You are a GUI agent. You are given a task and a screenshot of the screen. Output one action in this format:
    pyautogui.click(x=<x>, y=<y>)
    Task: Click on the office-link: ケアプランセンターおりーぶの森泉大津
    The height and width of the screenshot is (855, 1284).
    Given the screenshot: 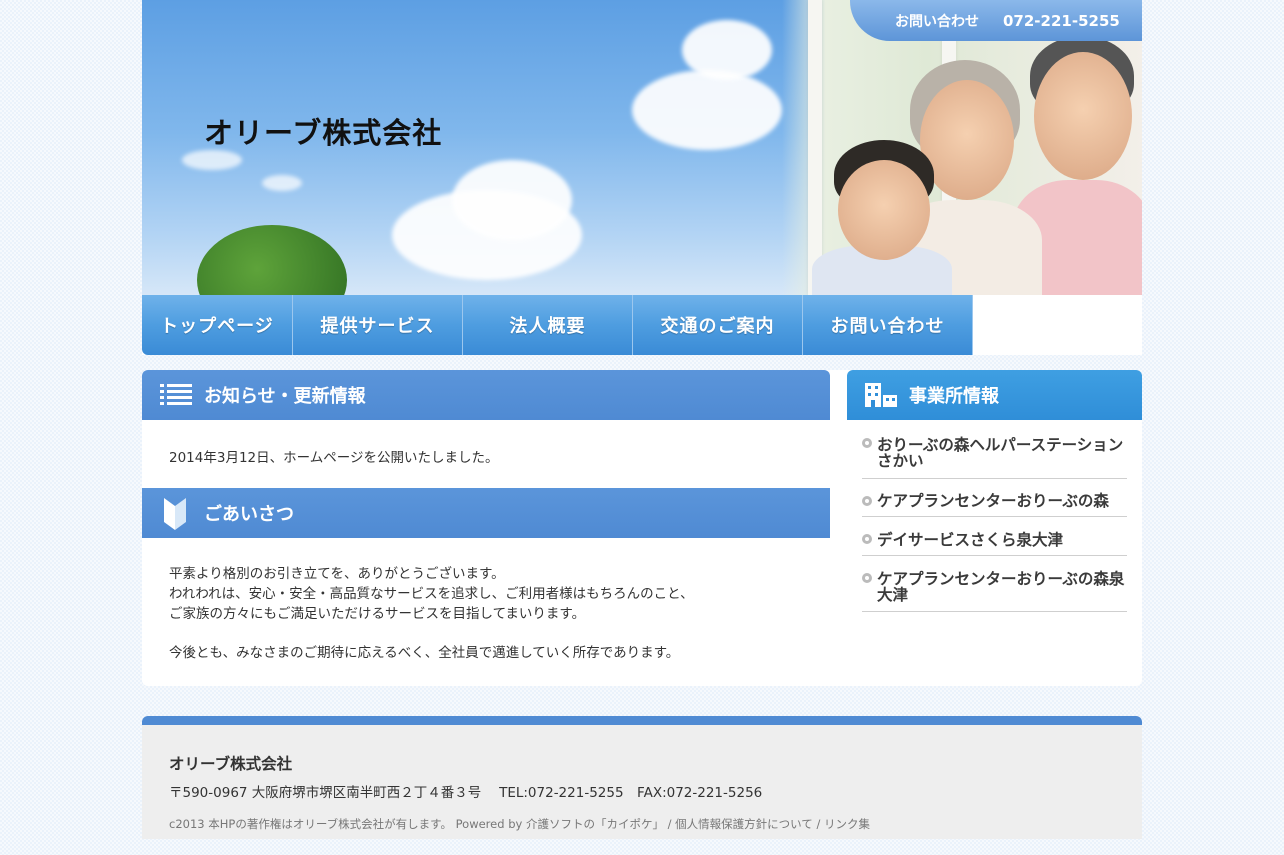 What is the action you would take?
    pyautogui.click(x=994, y=584)
    